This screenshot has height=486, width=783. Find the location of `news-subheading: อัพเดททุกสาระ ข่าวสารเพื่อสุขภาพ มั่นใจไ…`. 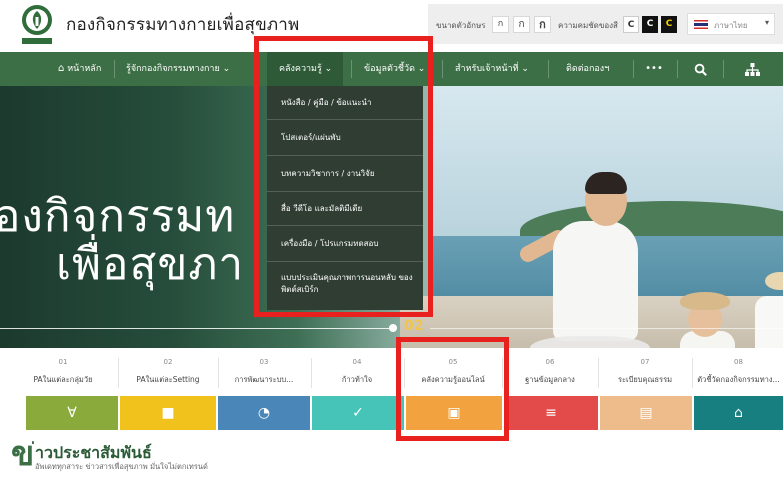

news-subheading: อัพเดททุกสาระ ข่าวสารเพื่อสุขภาพ มั่นใจไ… is located at coordinates (121, 466).